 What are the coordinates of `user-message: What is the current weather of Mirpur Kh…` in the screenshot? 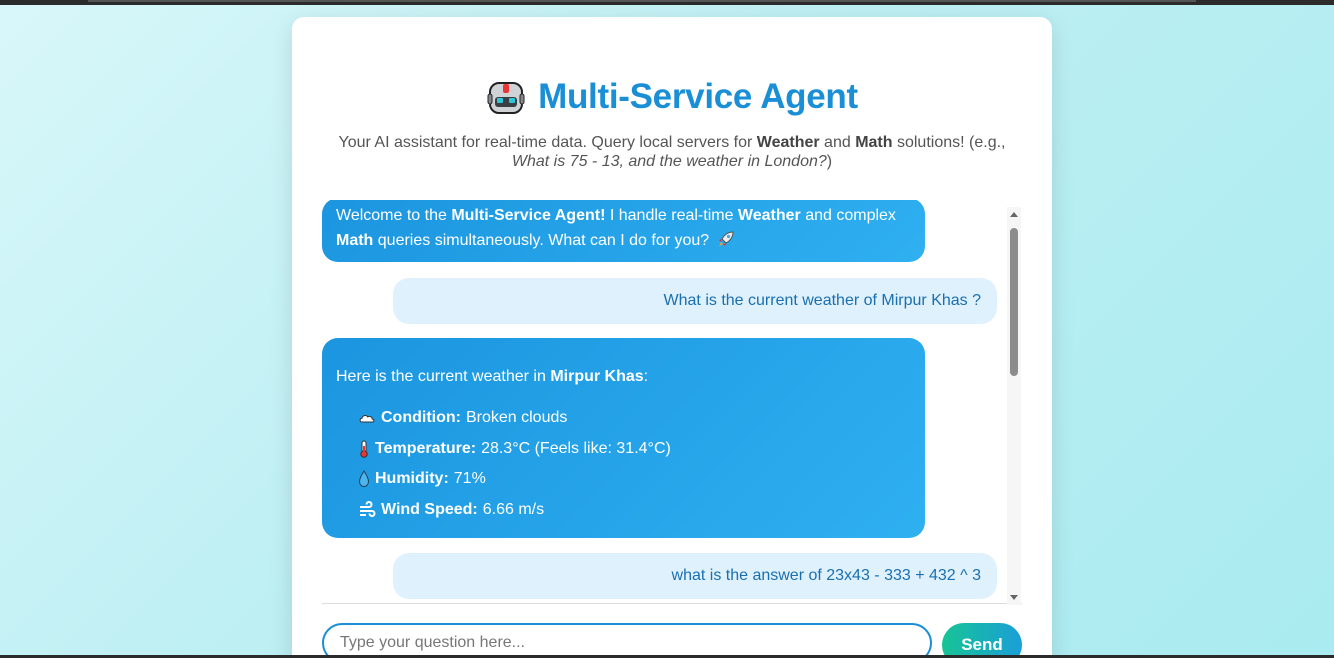 It's located at (695, 301).